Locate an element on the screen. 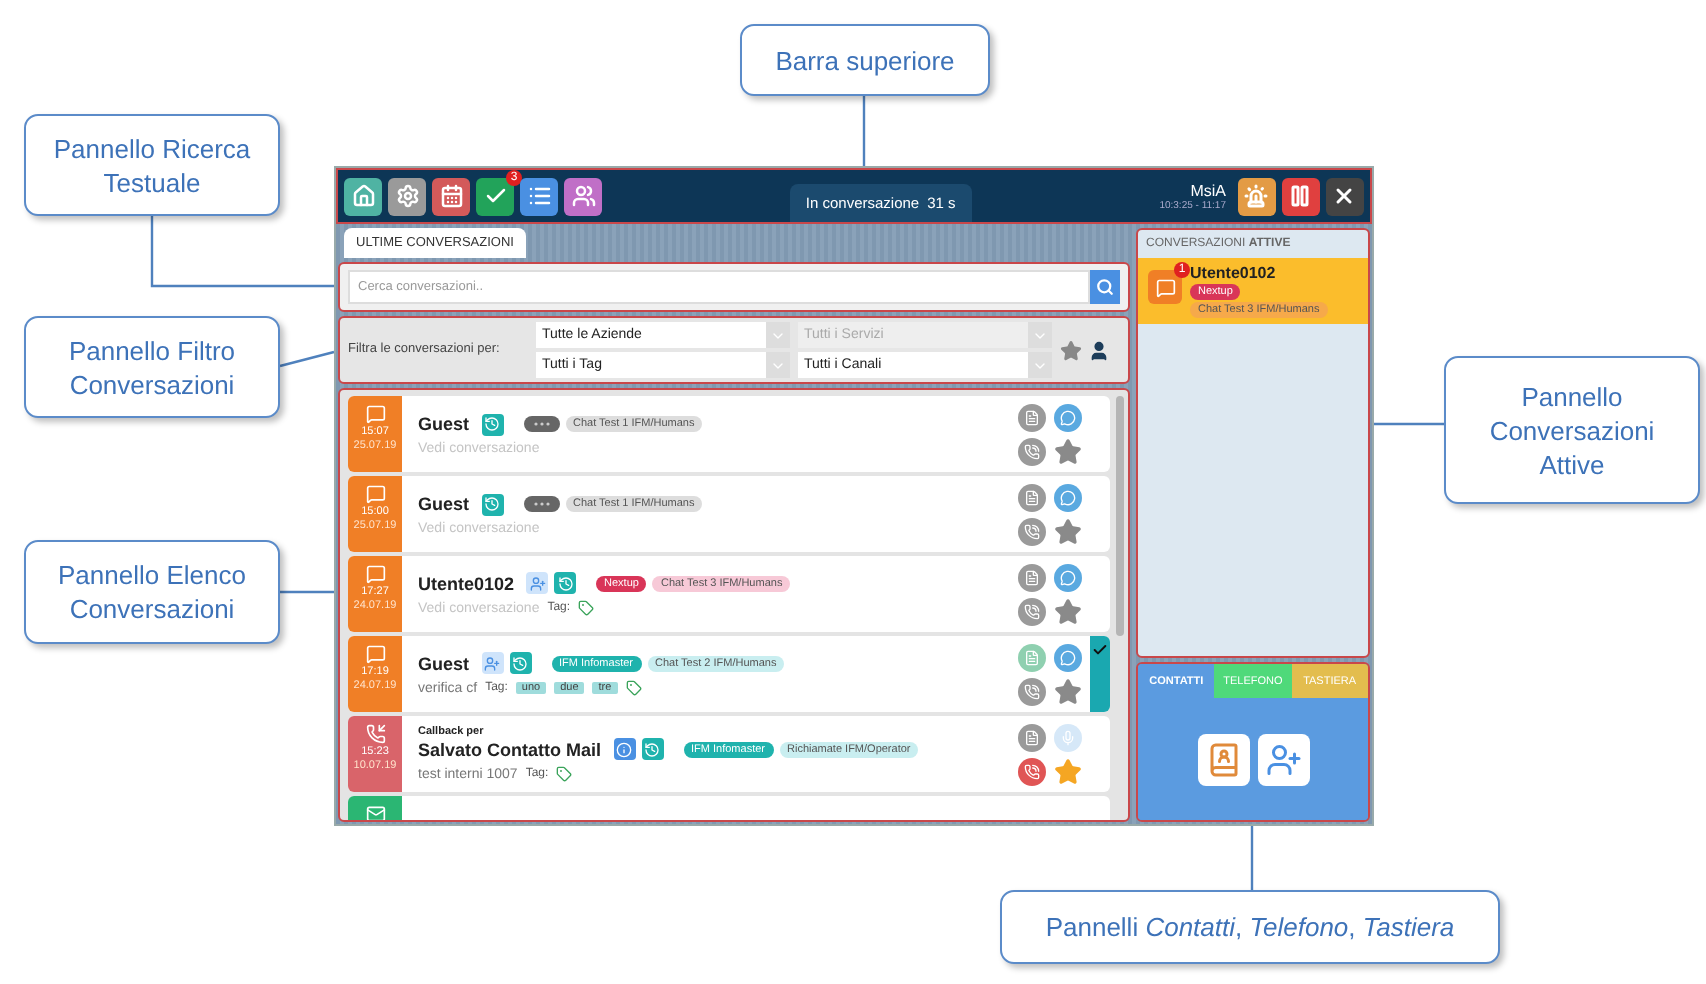 This screenshot has width=1706, height=984. close-button is located at coordinates (1344, 196).